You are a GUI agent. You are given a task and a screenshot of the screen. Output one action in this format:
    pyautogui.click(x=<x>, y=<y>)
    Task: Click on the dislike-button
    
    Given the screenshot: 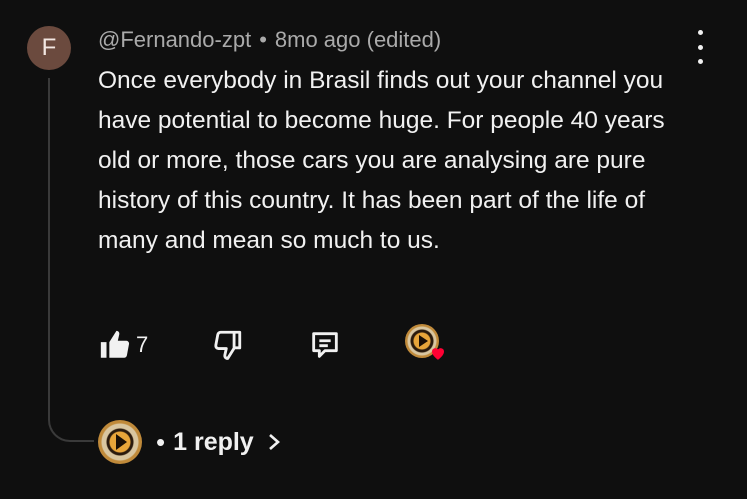 What is the action you would take?
    pyautogui.click(x=227, y=345)
    